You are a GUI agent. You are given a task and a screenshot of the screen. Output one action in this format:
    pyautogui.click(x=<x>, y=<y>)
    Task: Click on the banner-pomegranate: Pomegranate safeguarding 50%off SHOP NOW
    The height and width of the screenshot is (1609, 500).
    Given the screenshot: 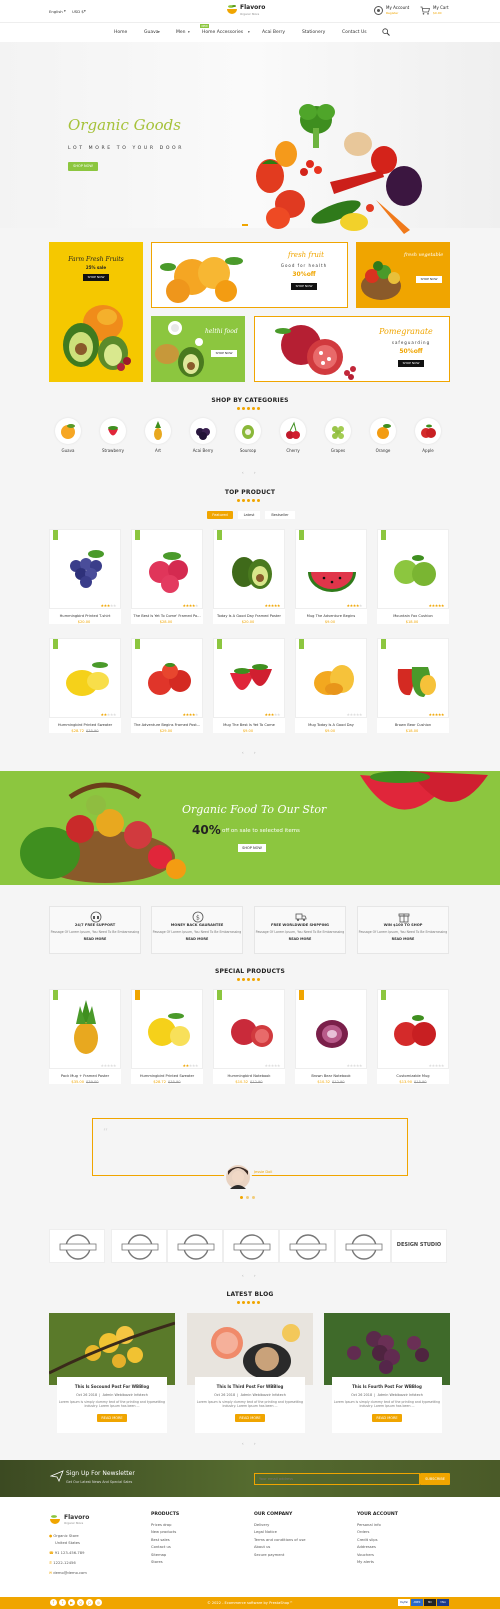 What is the action you would take?
    pyautogui.click(x=352, y=349)
    